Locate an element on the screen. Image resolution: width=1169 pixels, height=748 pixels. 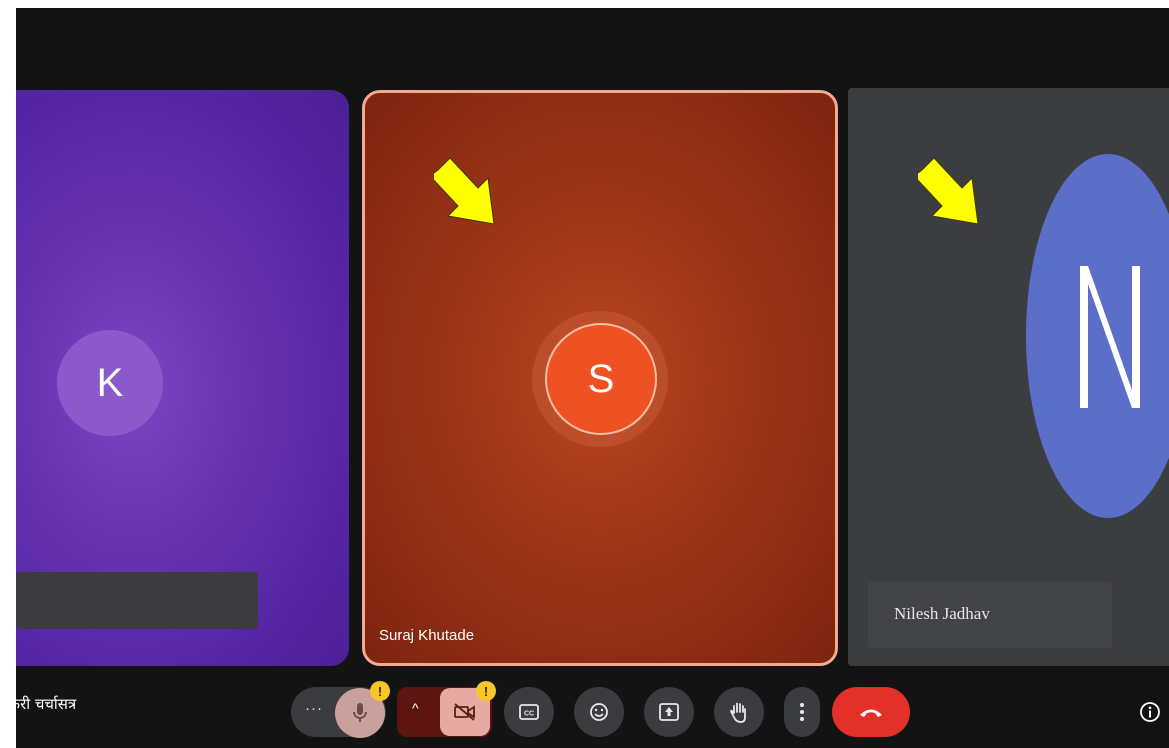
participant-name-suraj: Suraj Khutade is located at coordinates (427, 635).